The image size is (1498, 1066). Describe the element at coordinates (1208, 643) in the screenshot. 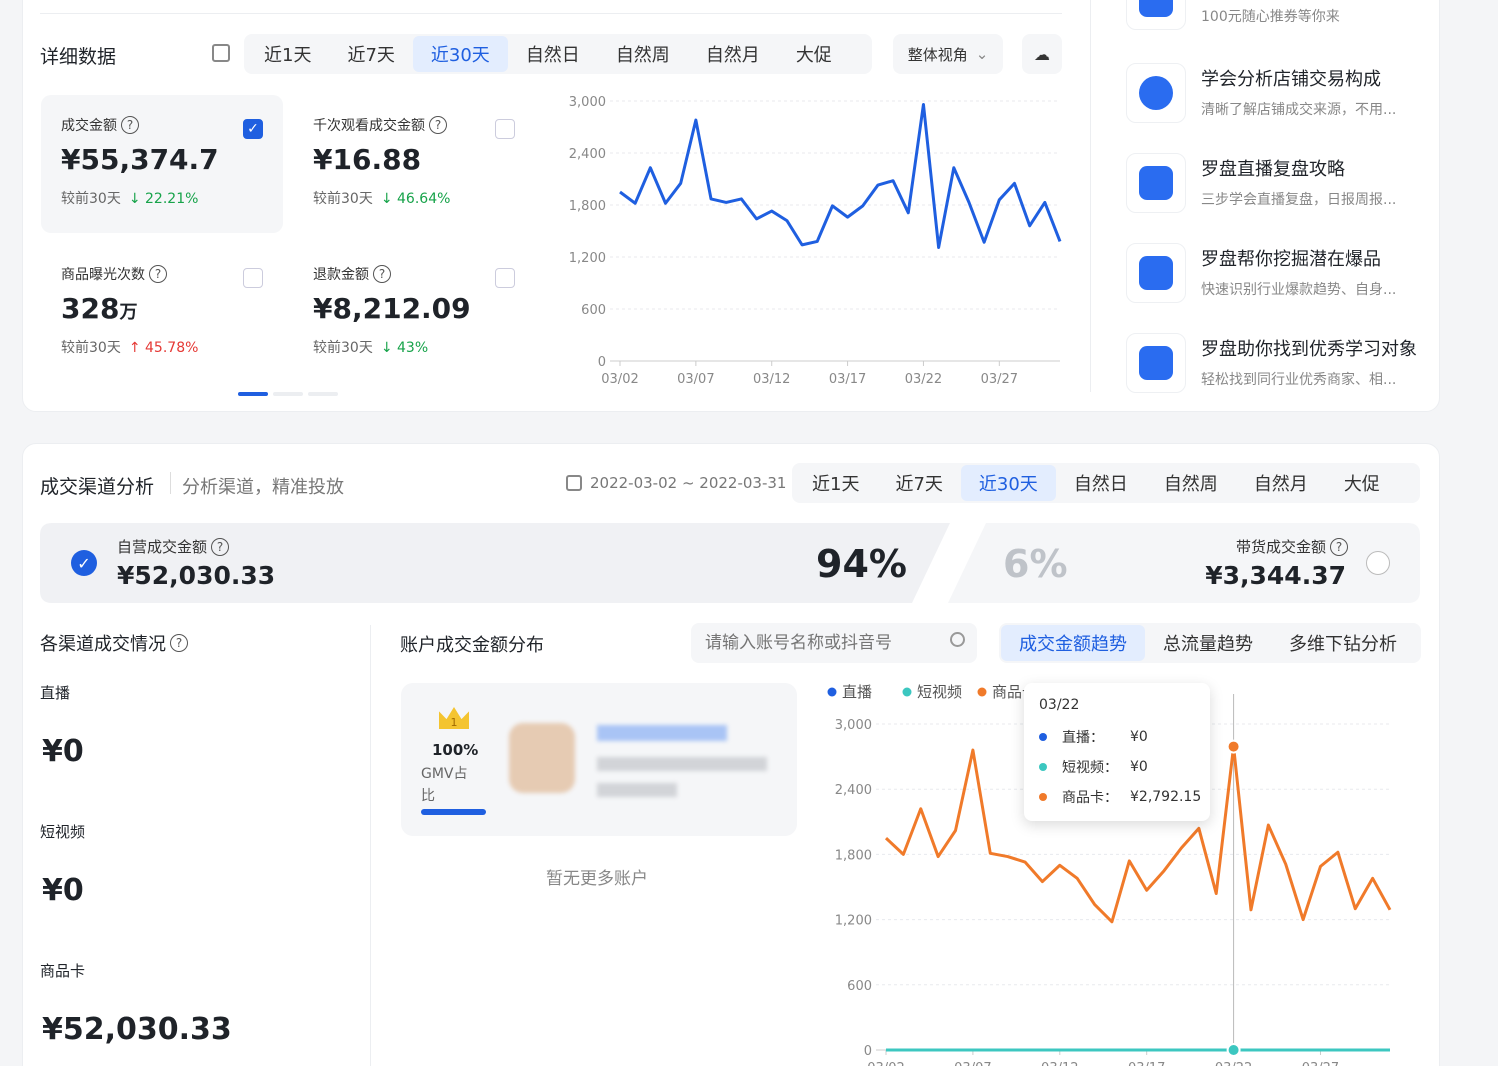

I see `trend-tab-traffic: 总流量趋势` at that location.